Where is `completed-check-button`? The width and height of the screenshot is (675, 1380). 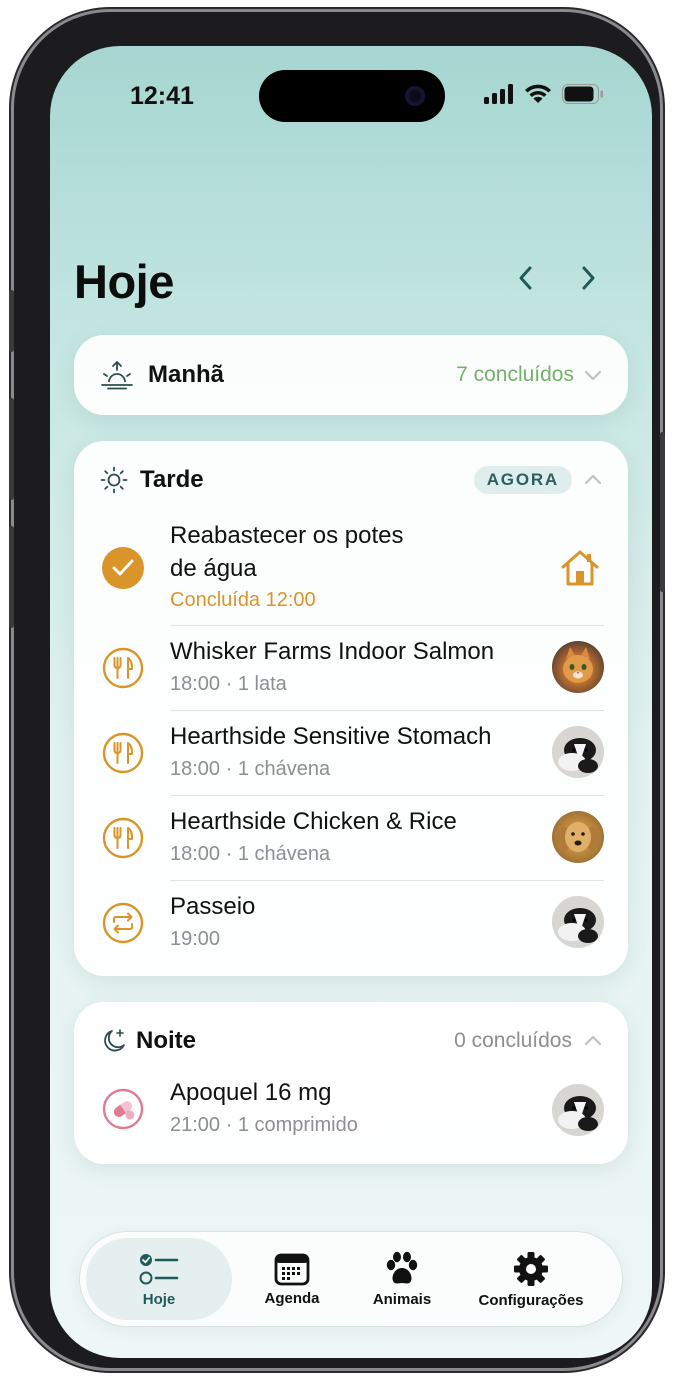
completed-check-button is located at coordinates (123, 568).